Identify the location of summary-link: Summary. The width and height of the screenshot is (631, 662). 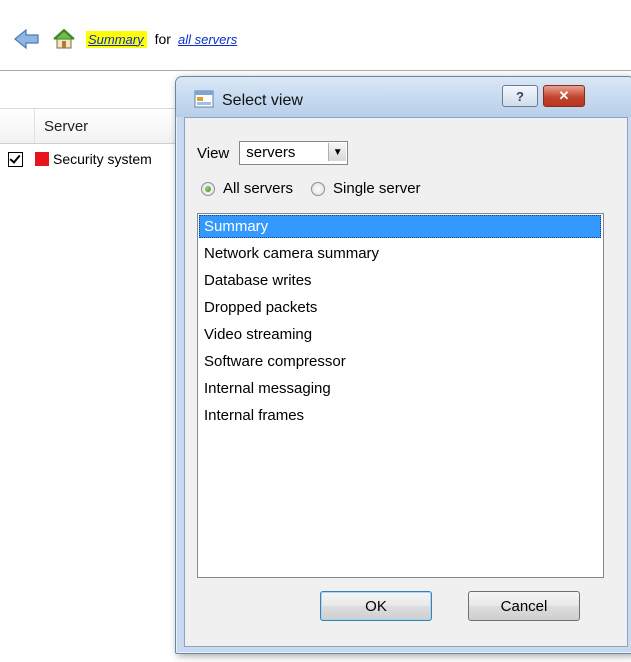
(116, 39).